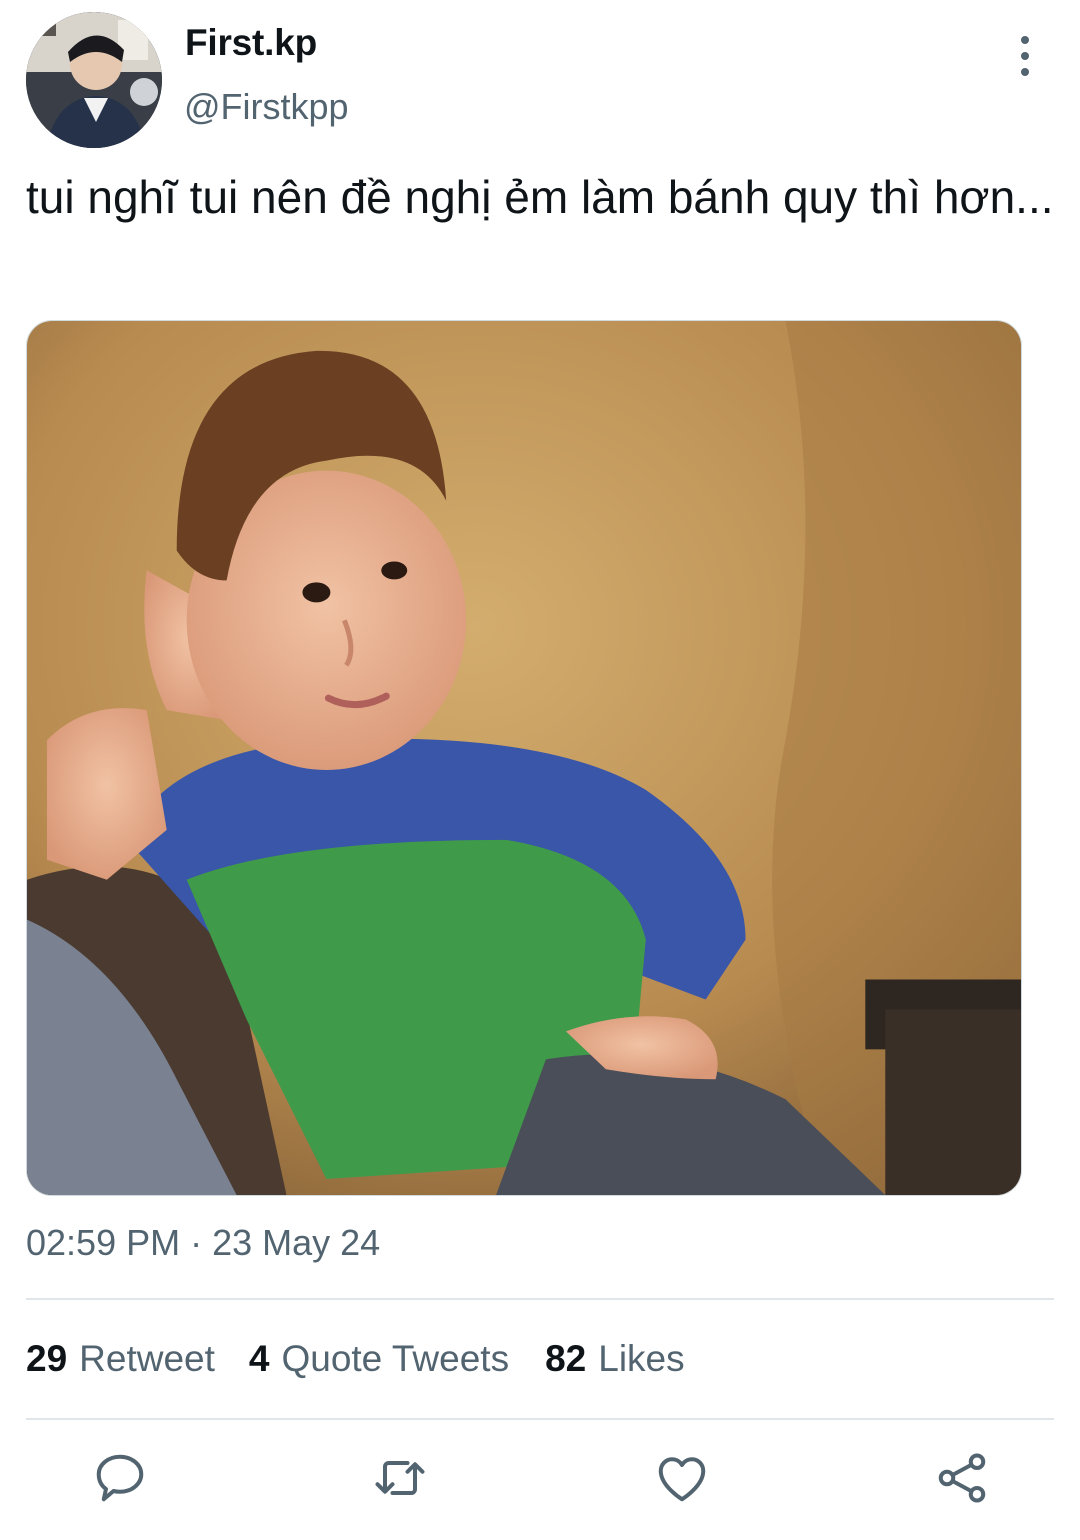  I want to click on engagement-stats: 29 Retweet 4 Quote Tweets 82 Likes, so click(355, 1359).